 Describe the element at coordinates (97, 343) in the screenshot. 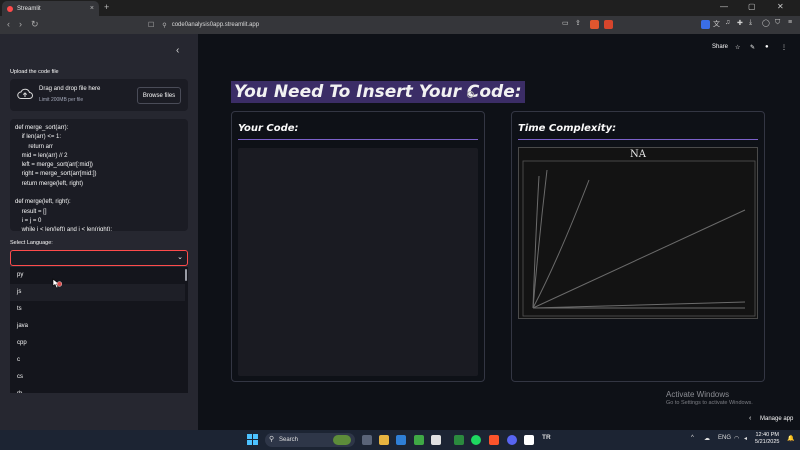

I see `language-option-cpp: cpp` at that location.